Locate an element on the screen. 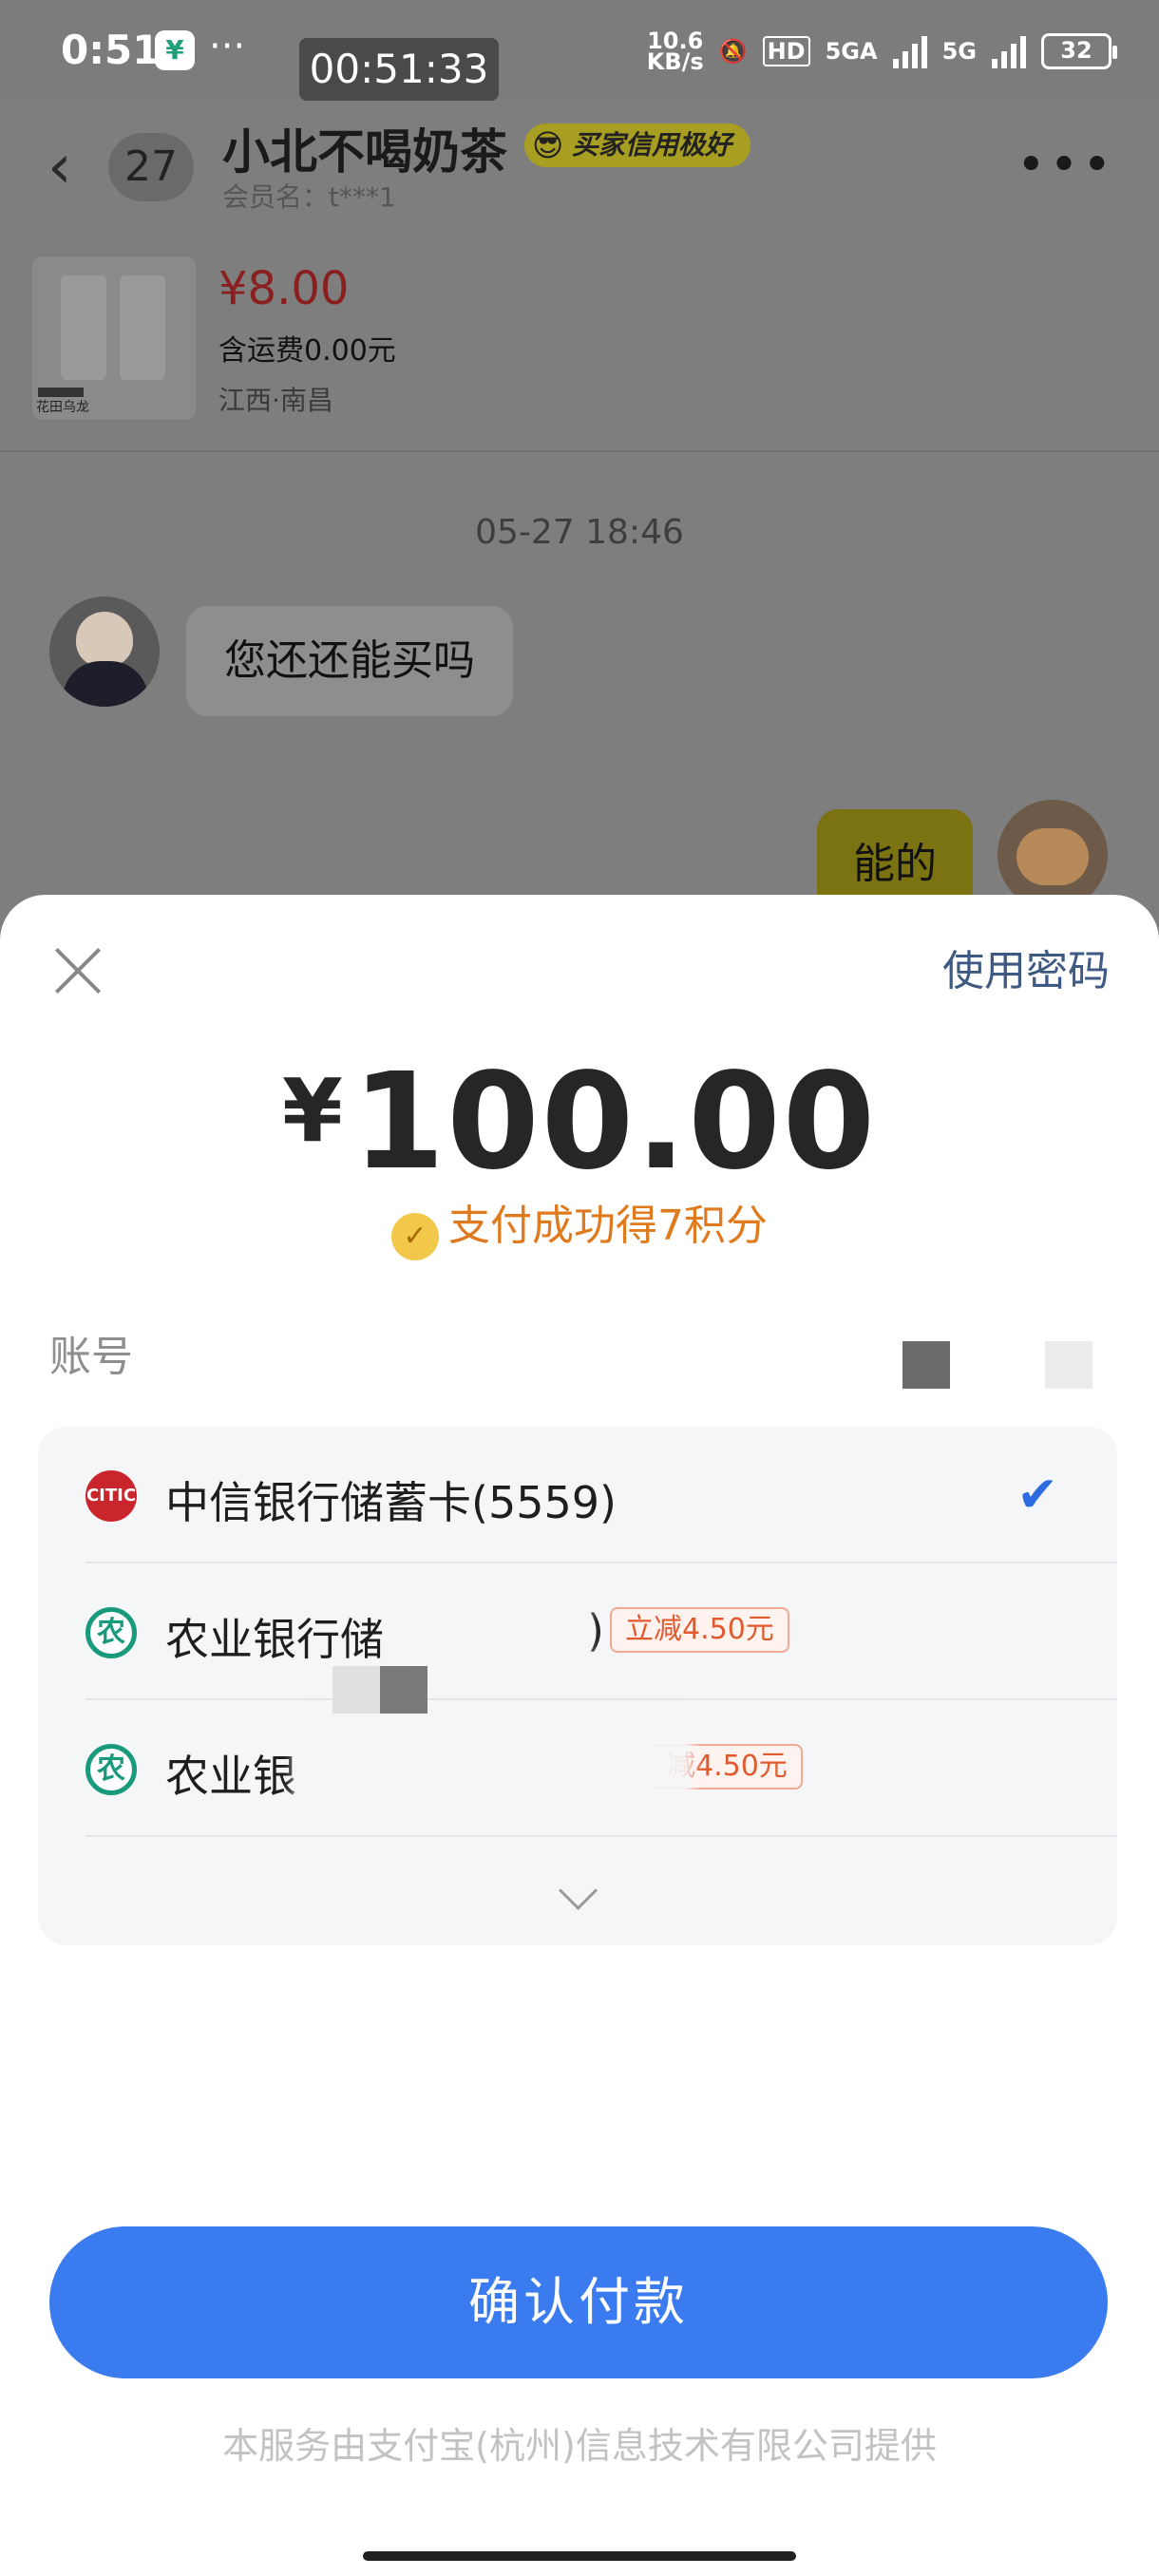 The image size is (1159, 2576). currency-symbol: ¥ is located at coordinates (312, 1111).